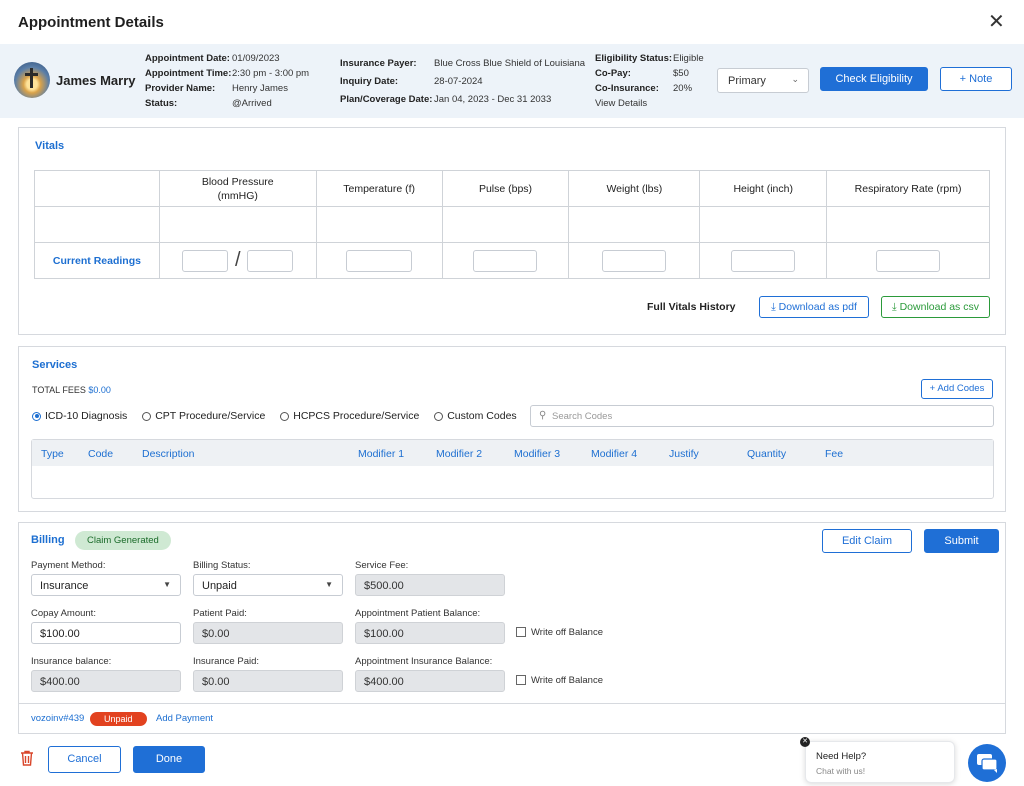  I want to click on provider-name-value: Henry James, so click(260, 88).